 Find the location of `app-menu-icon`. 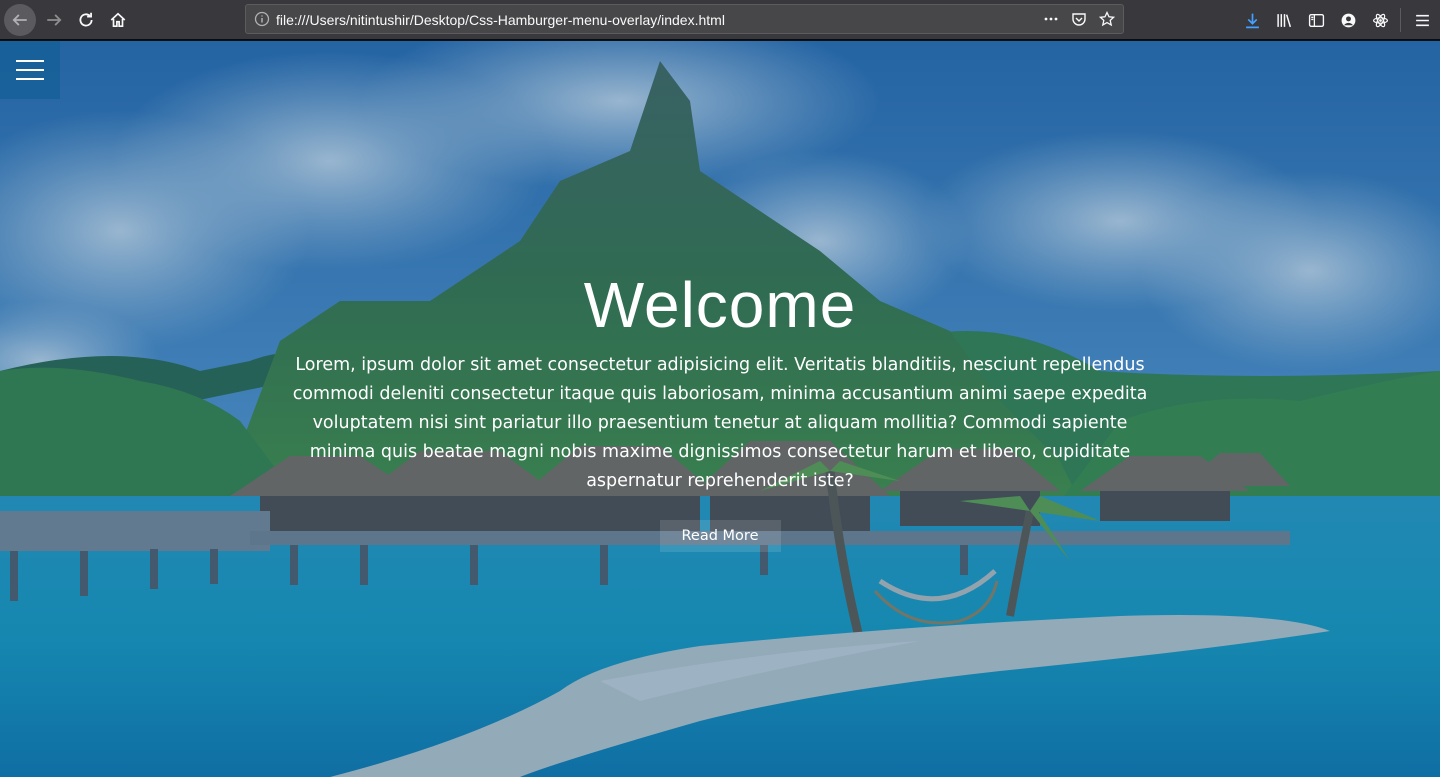

app-menu-icon is located at coordinates (1422, 20).